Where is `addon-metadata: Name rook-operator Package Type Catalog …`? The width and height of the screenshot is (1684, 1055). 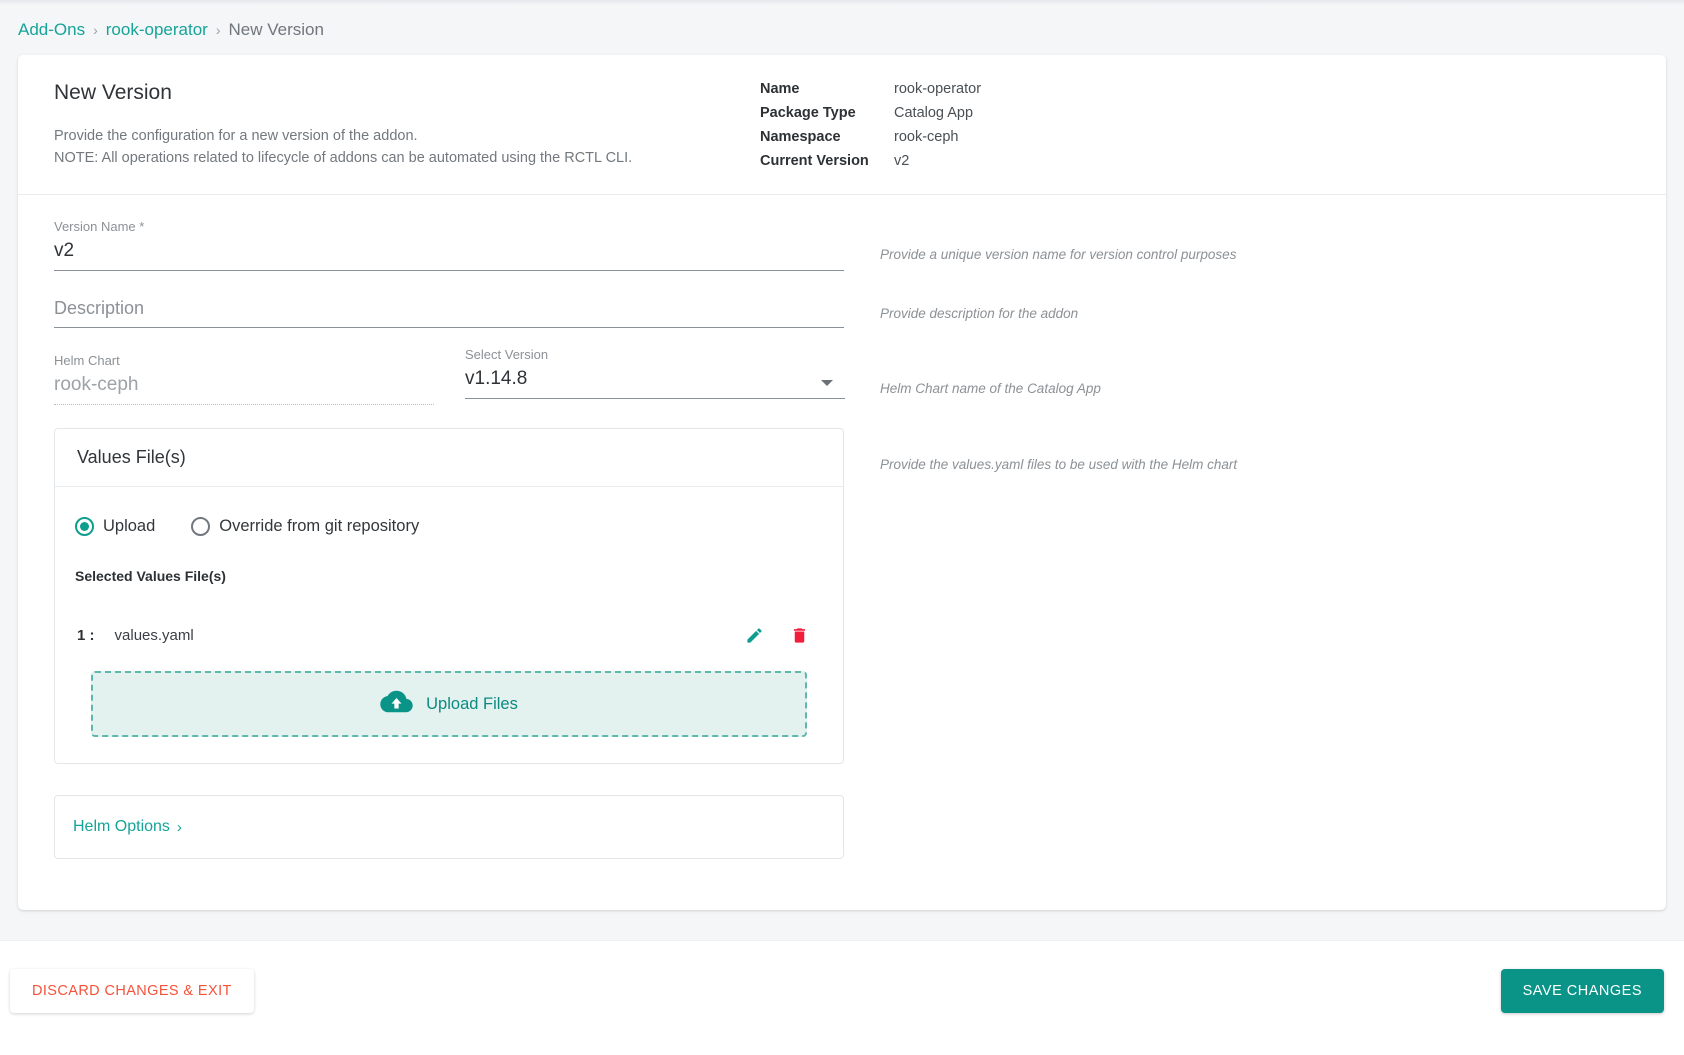
addon-metadata: Name rook-operator Package Type Catalog … is located at coordinates (870, 125).